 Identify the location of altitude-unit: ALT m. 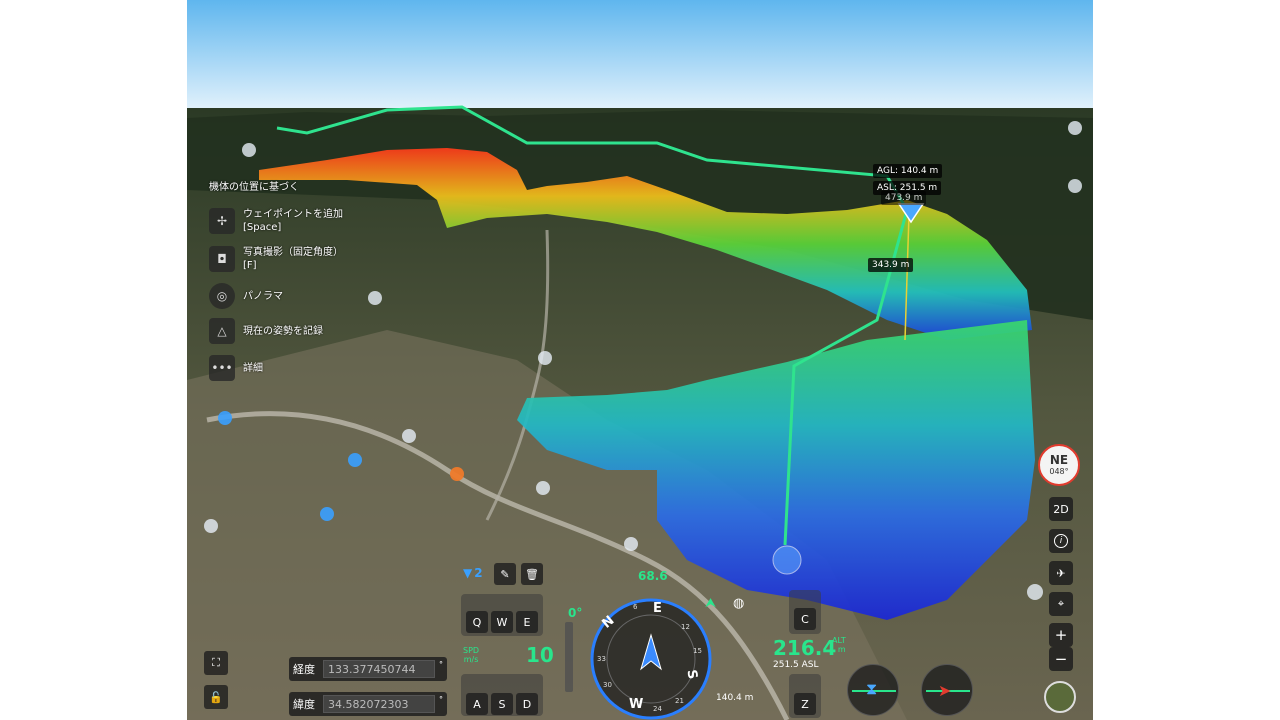
(839, 645).